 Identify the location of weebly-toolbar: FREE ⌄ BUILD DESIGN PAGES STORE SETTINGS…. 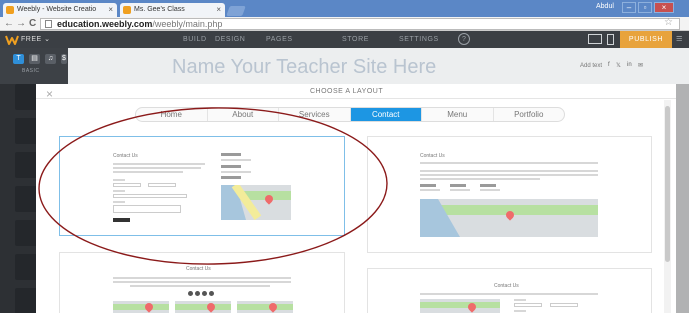
(344, 39).